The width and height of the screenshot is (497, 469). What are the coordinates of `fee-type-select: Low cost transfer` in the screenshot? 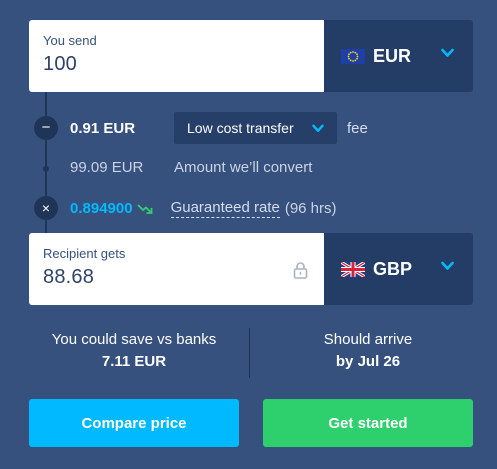 It's located at (255, 128).